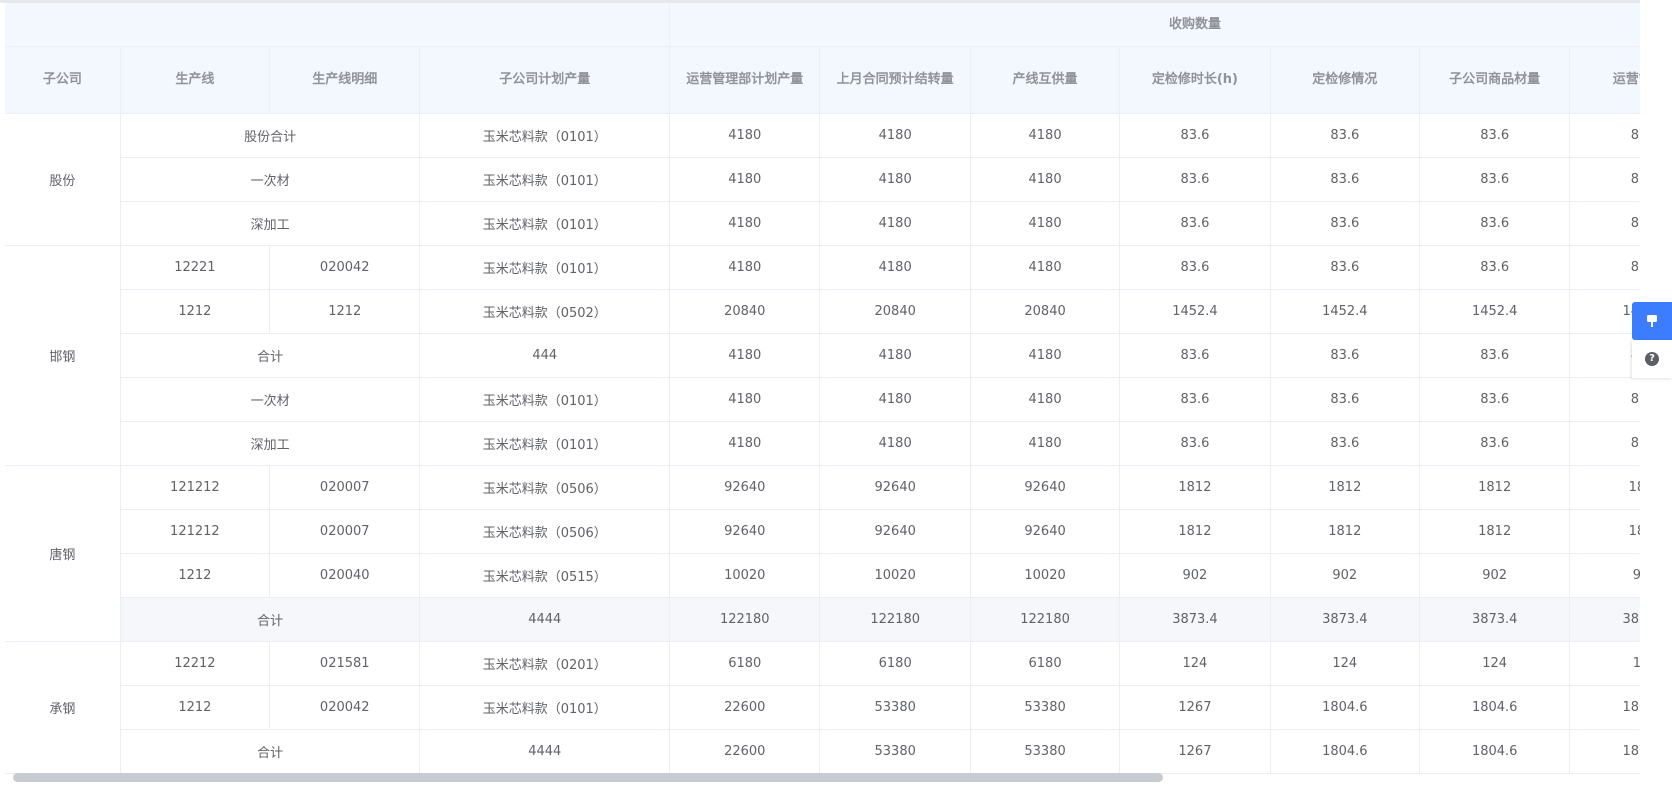  I want to click on column-header: 生产线, so click(195, 80).